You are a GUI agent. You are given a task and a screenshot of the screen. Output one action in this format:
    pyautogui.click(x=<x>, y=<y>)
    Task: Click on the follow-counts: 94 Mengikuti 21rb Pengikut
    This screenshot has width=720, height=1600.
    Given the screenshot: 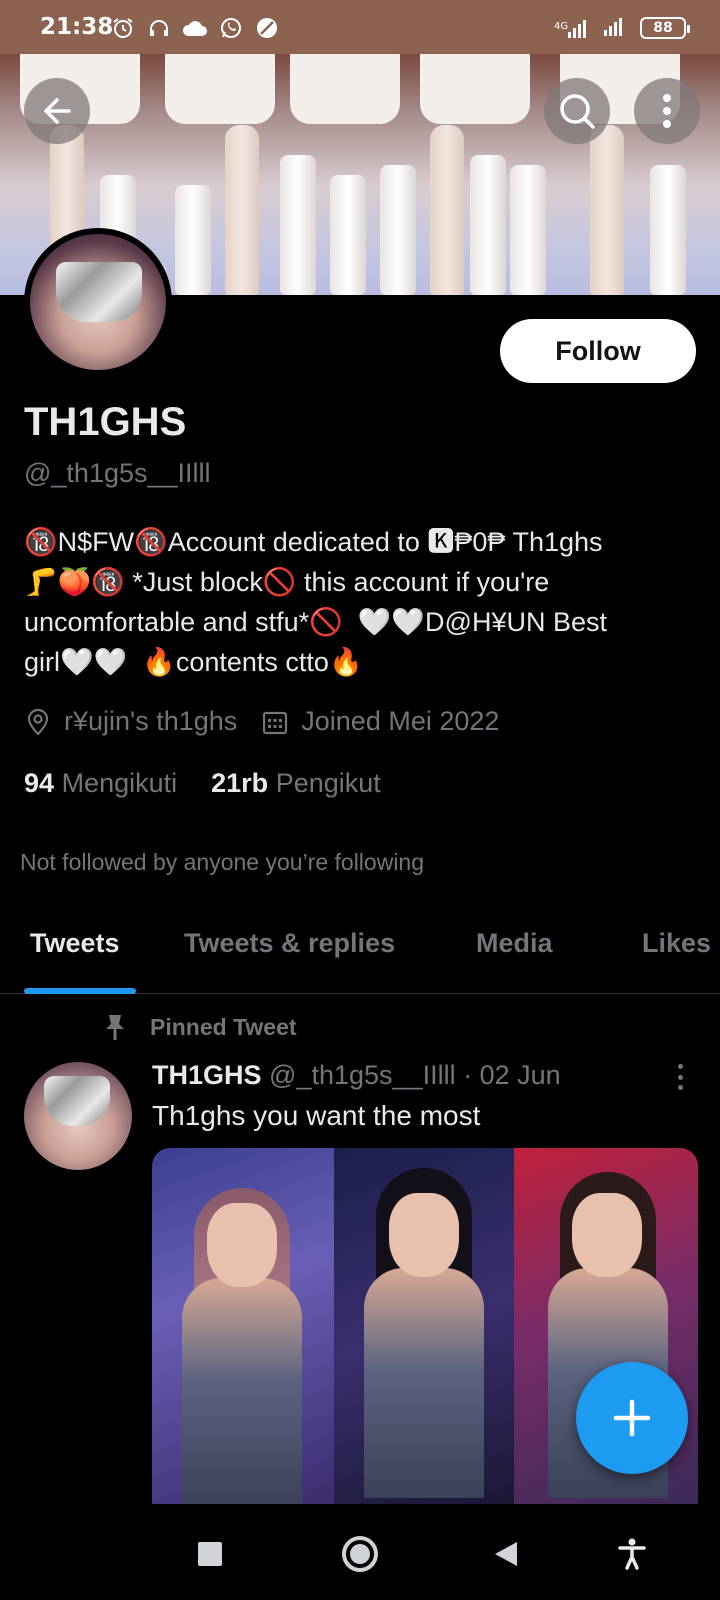 What is the action you would take?
    pyautogui.click(x=202, y=783)
    